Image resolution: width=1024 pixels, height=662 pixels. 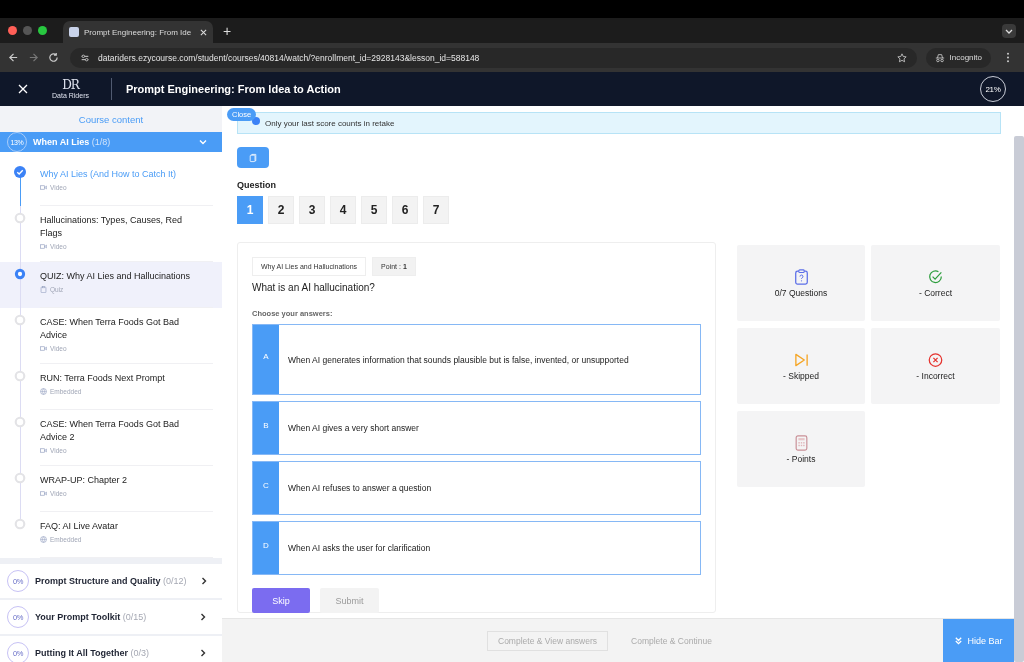 I want to click on copy-icon, so click(x=253, y=157).